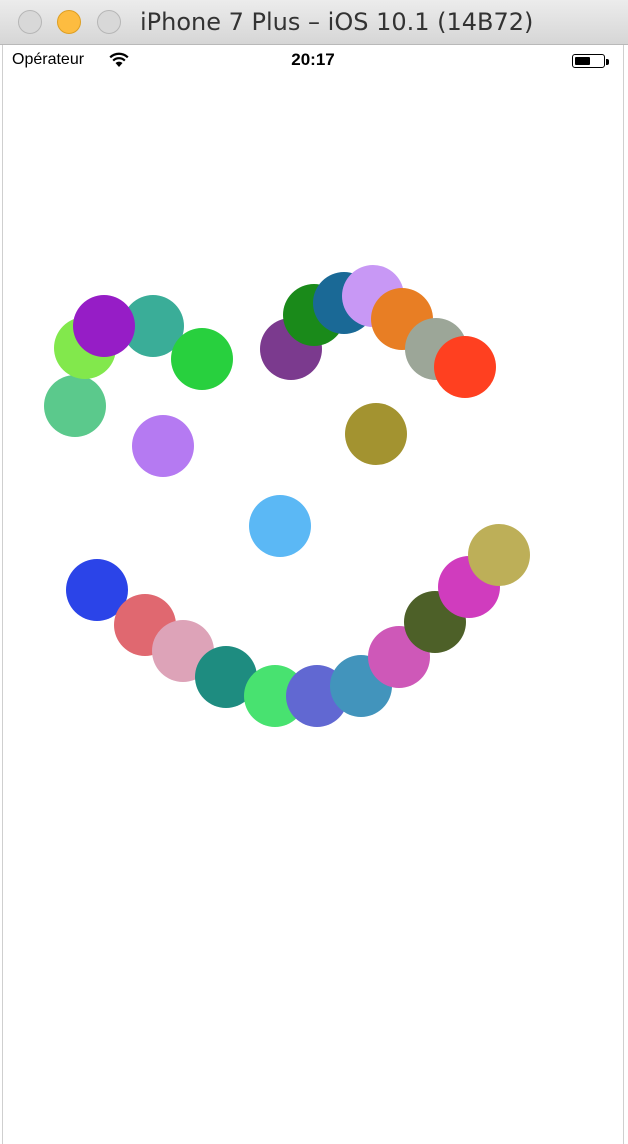 Image resolution: width=628 pixels, height=1144 pixels. Describe the element at coordinates (337, 22) in the screenshot. I see `window-title: iPhone 7 Plus – iOS 10.1 (14B72)` at that location.